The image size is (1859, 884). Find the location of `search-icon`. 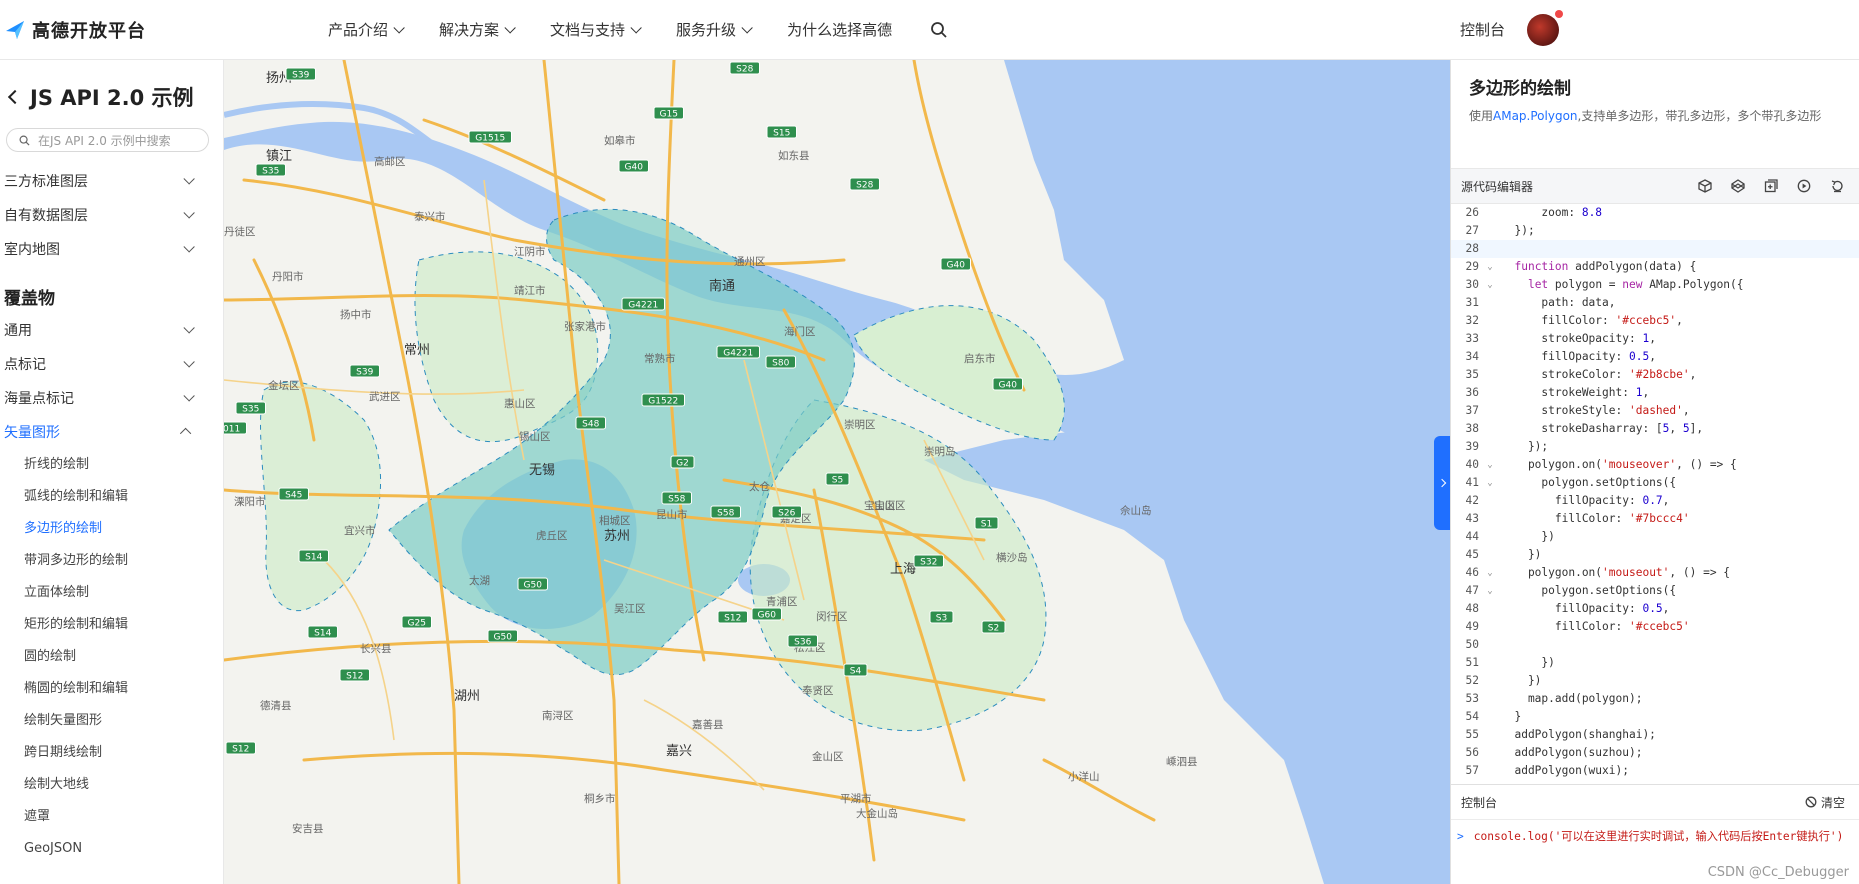

search-icon is located at coordinates (939, 30).